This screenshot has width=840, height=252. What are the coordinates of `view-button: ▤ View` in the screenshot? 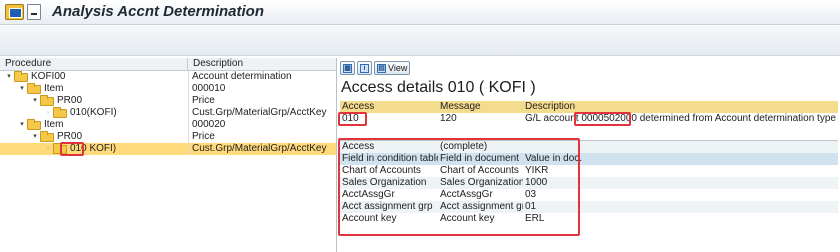 It's located at (392, 68).